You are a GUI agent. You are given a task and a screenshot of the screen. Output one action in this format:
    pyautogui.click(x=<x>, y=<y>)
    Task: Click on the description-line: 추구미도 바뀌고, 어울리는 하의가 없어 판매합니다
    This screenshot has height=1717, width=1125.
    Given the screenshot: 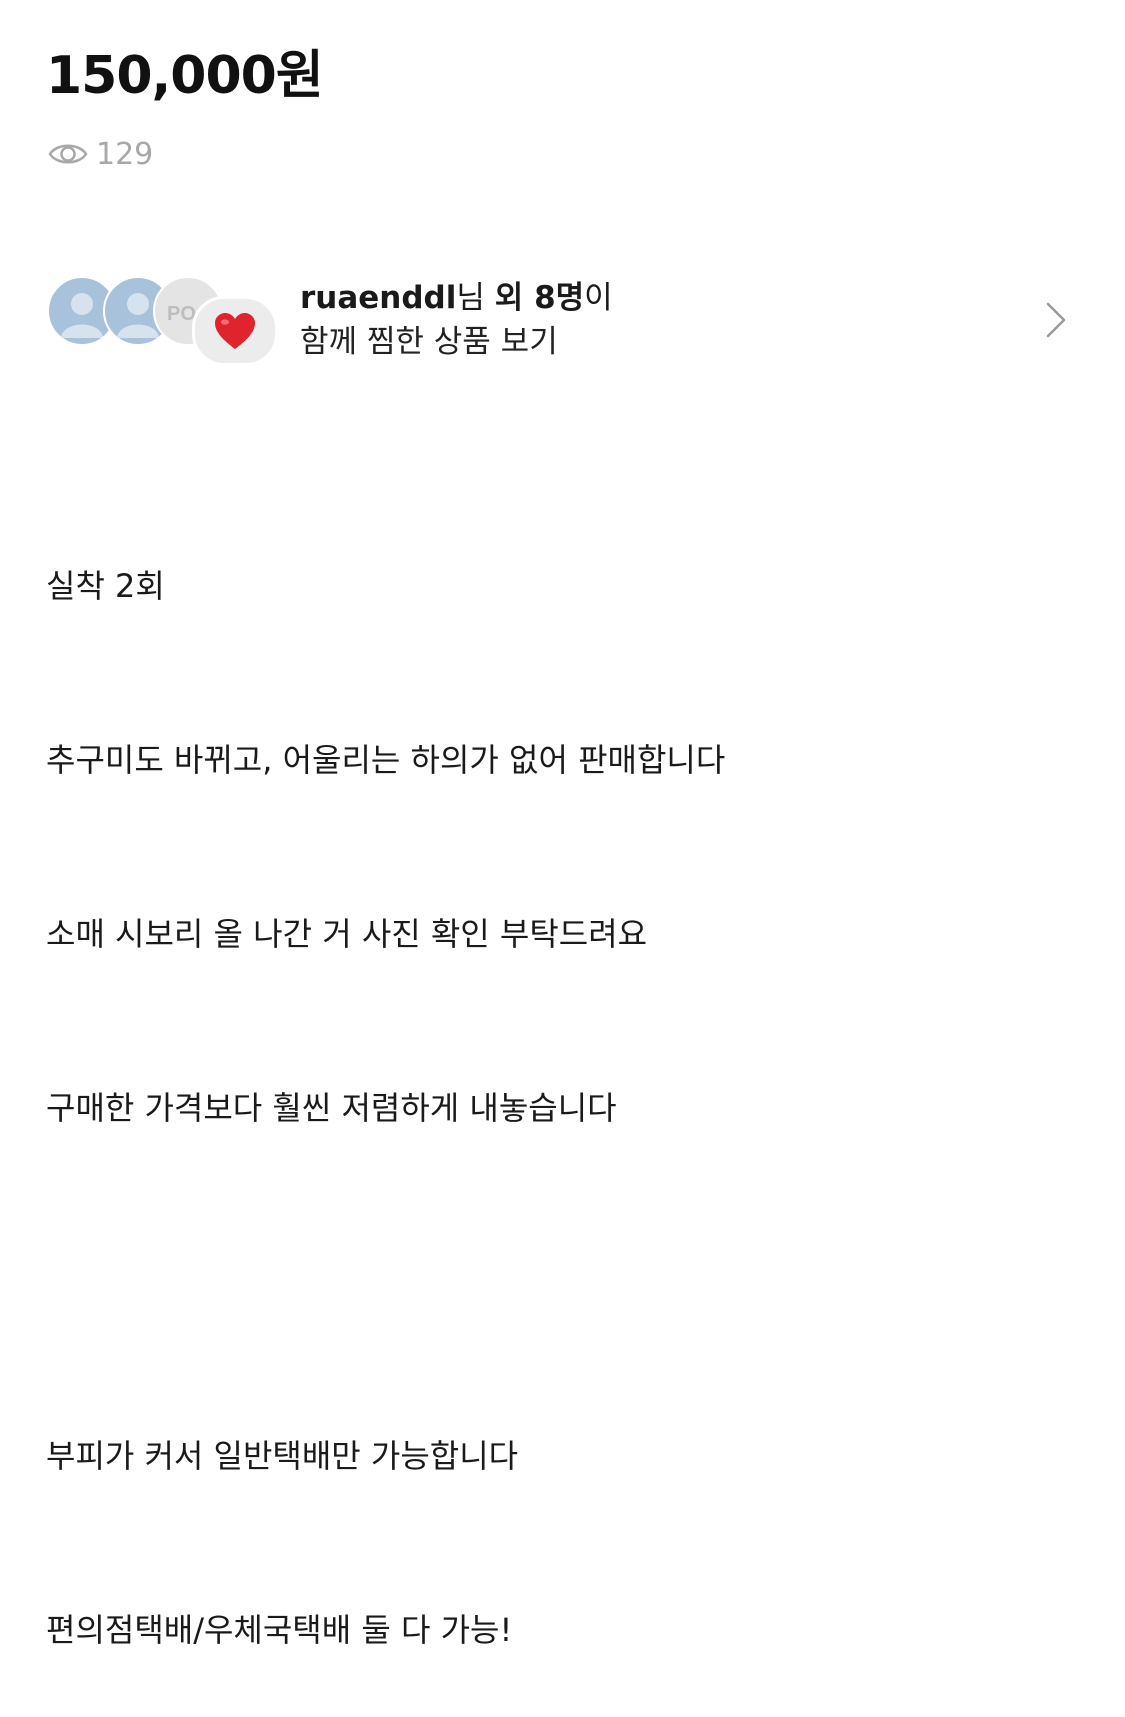 What is the action you would take?
    pyautogui.click(x=386, y=760)
    